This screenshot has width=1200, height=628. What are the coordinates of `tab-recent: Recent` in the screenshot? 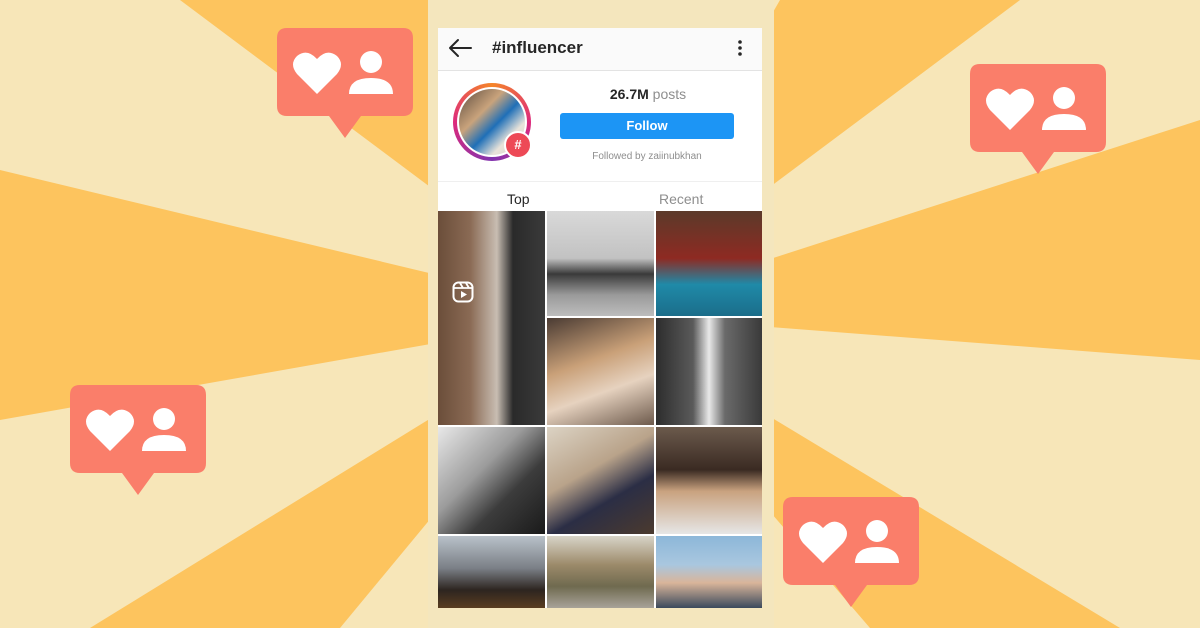 It's located at (681, 199).